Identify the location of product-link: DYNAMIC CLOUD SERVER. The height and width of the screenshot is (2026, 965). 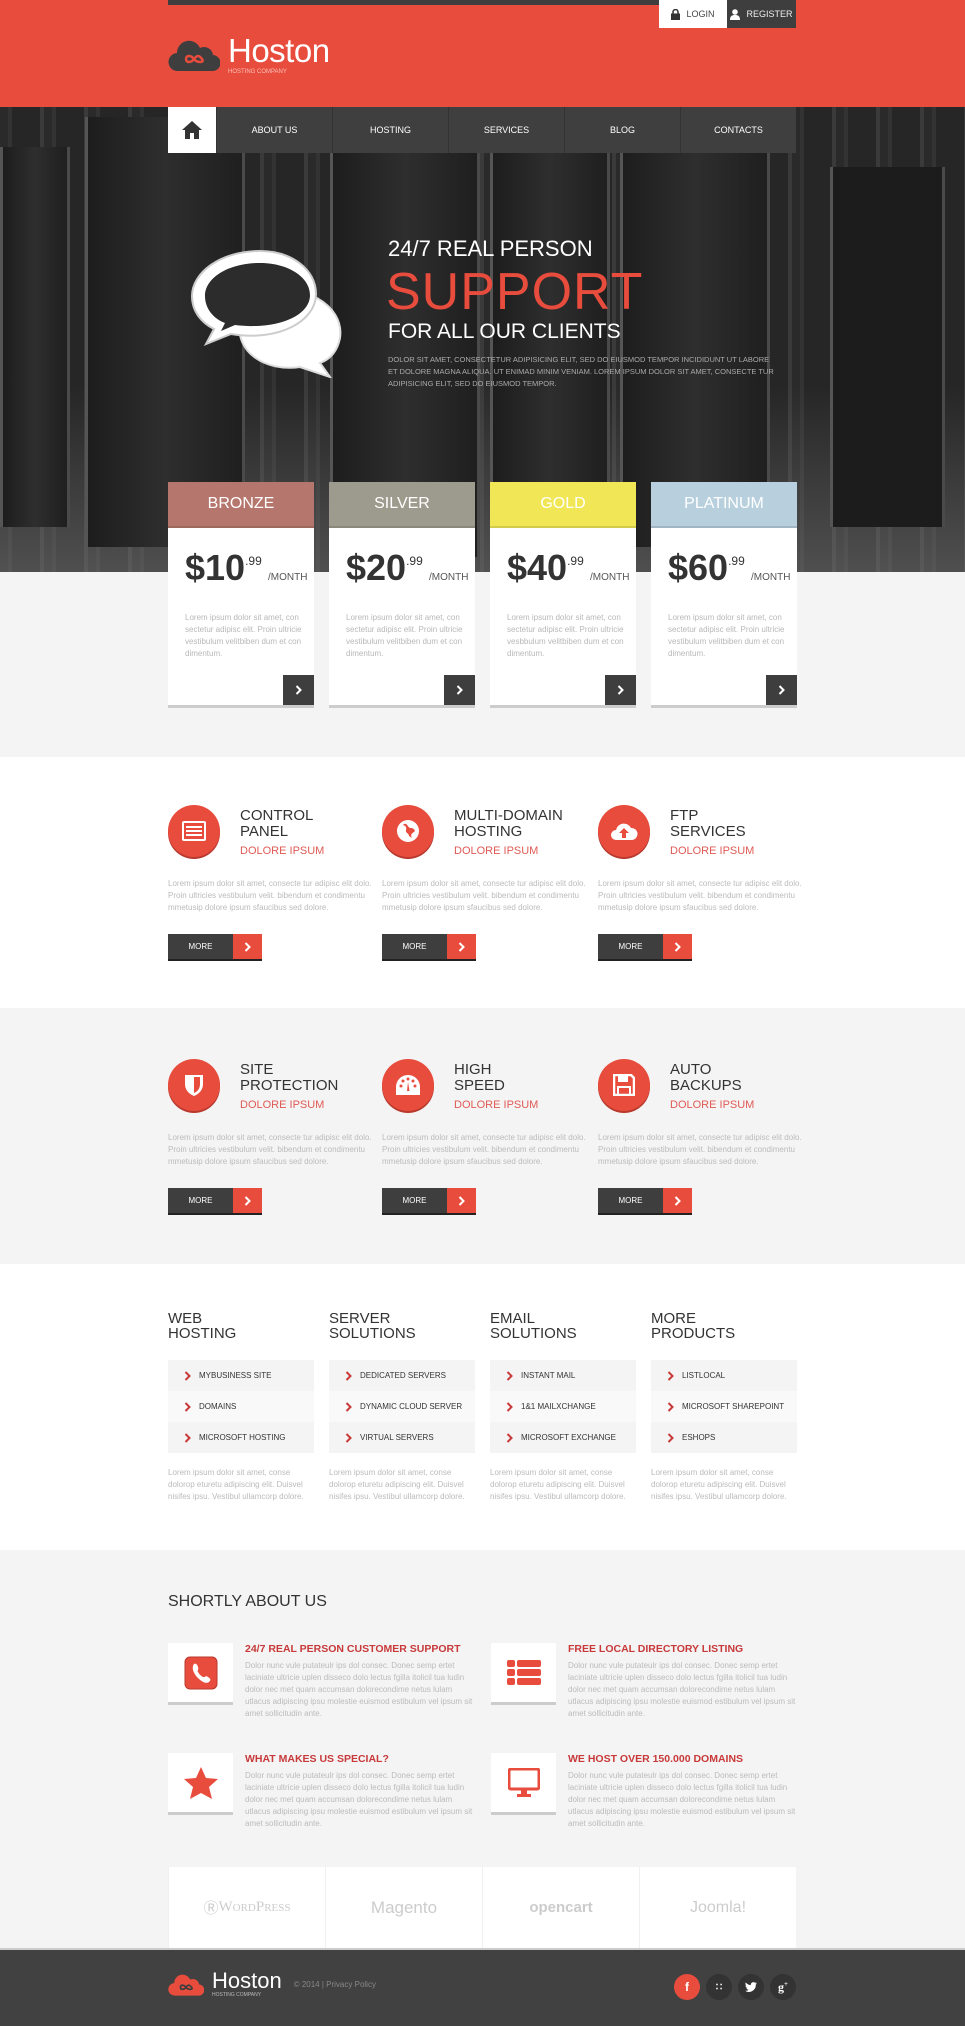
(402, 1406).